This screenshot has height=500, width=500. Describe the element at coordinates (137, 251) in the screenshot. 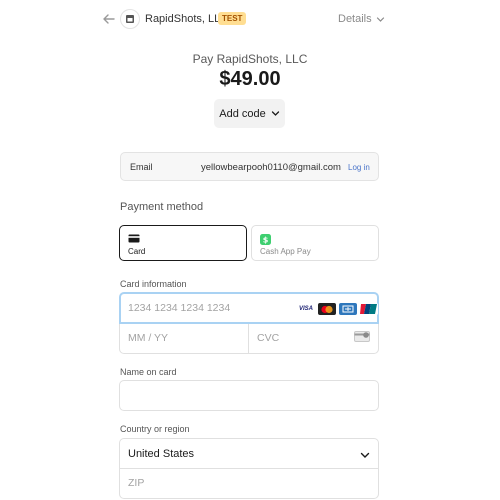

I see `payment-tab-card-label: Card` at that location.